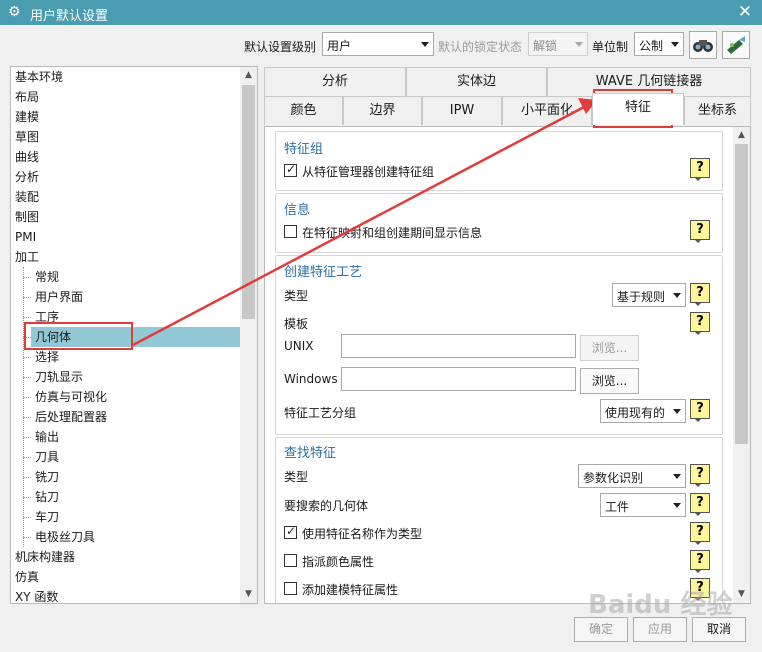 The image size is (762, 652). What do you see at coordinates (311, 379) in the screenshot?
I see `windows-label: Windows` at bounding box center [311, 379].